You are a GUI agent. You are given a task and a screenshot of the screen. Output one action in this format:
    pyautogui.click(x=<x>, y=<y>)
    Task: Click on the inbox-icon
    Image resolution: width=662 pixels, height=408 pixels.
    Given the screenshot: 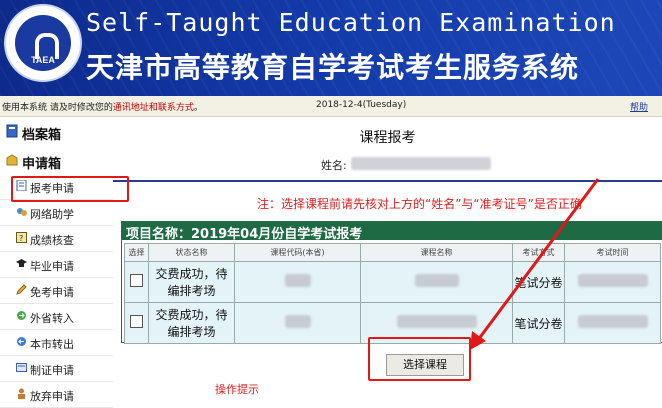 What is the action you would take?
    pyautogui.click(x=12, y=160)
    